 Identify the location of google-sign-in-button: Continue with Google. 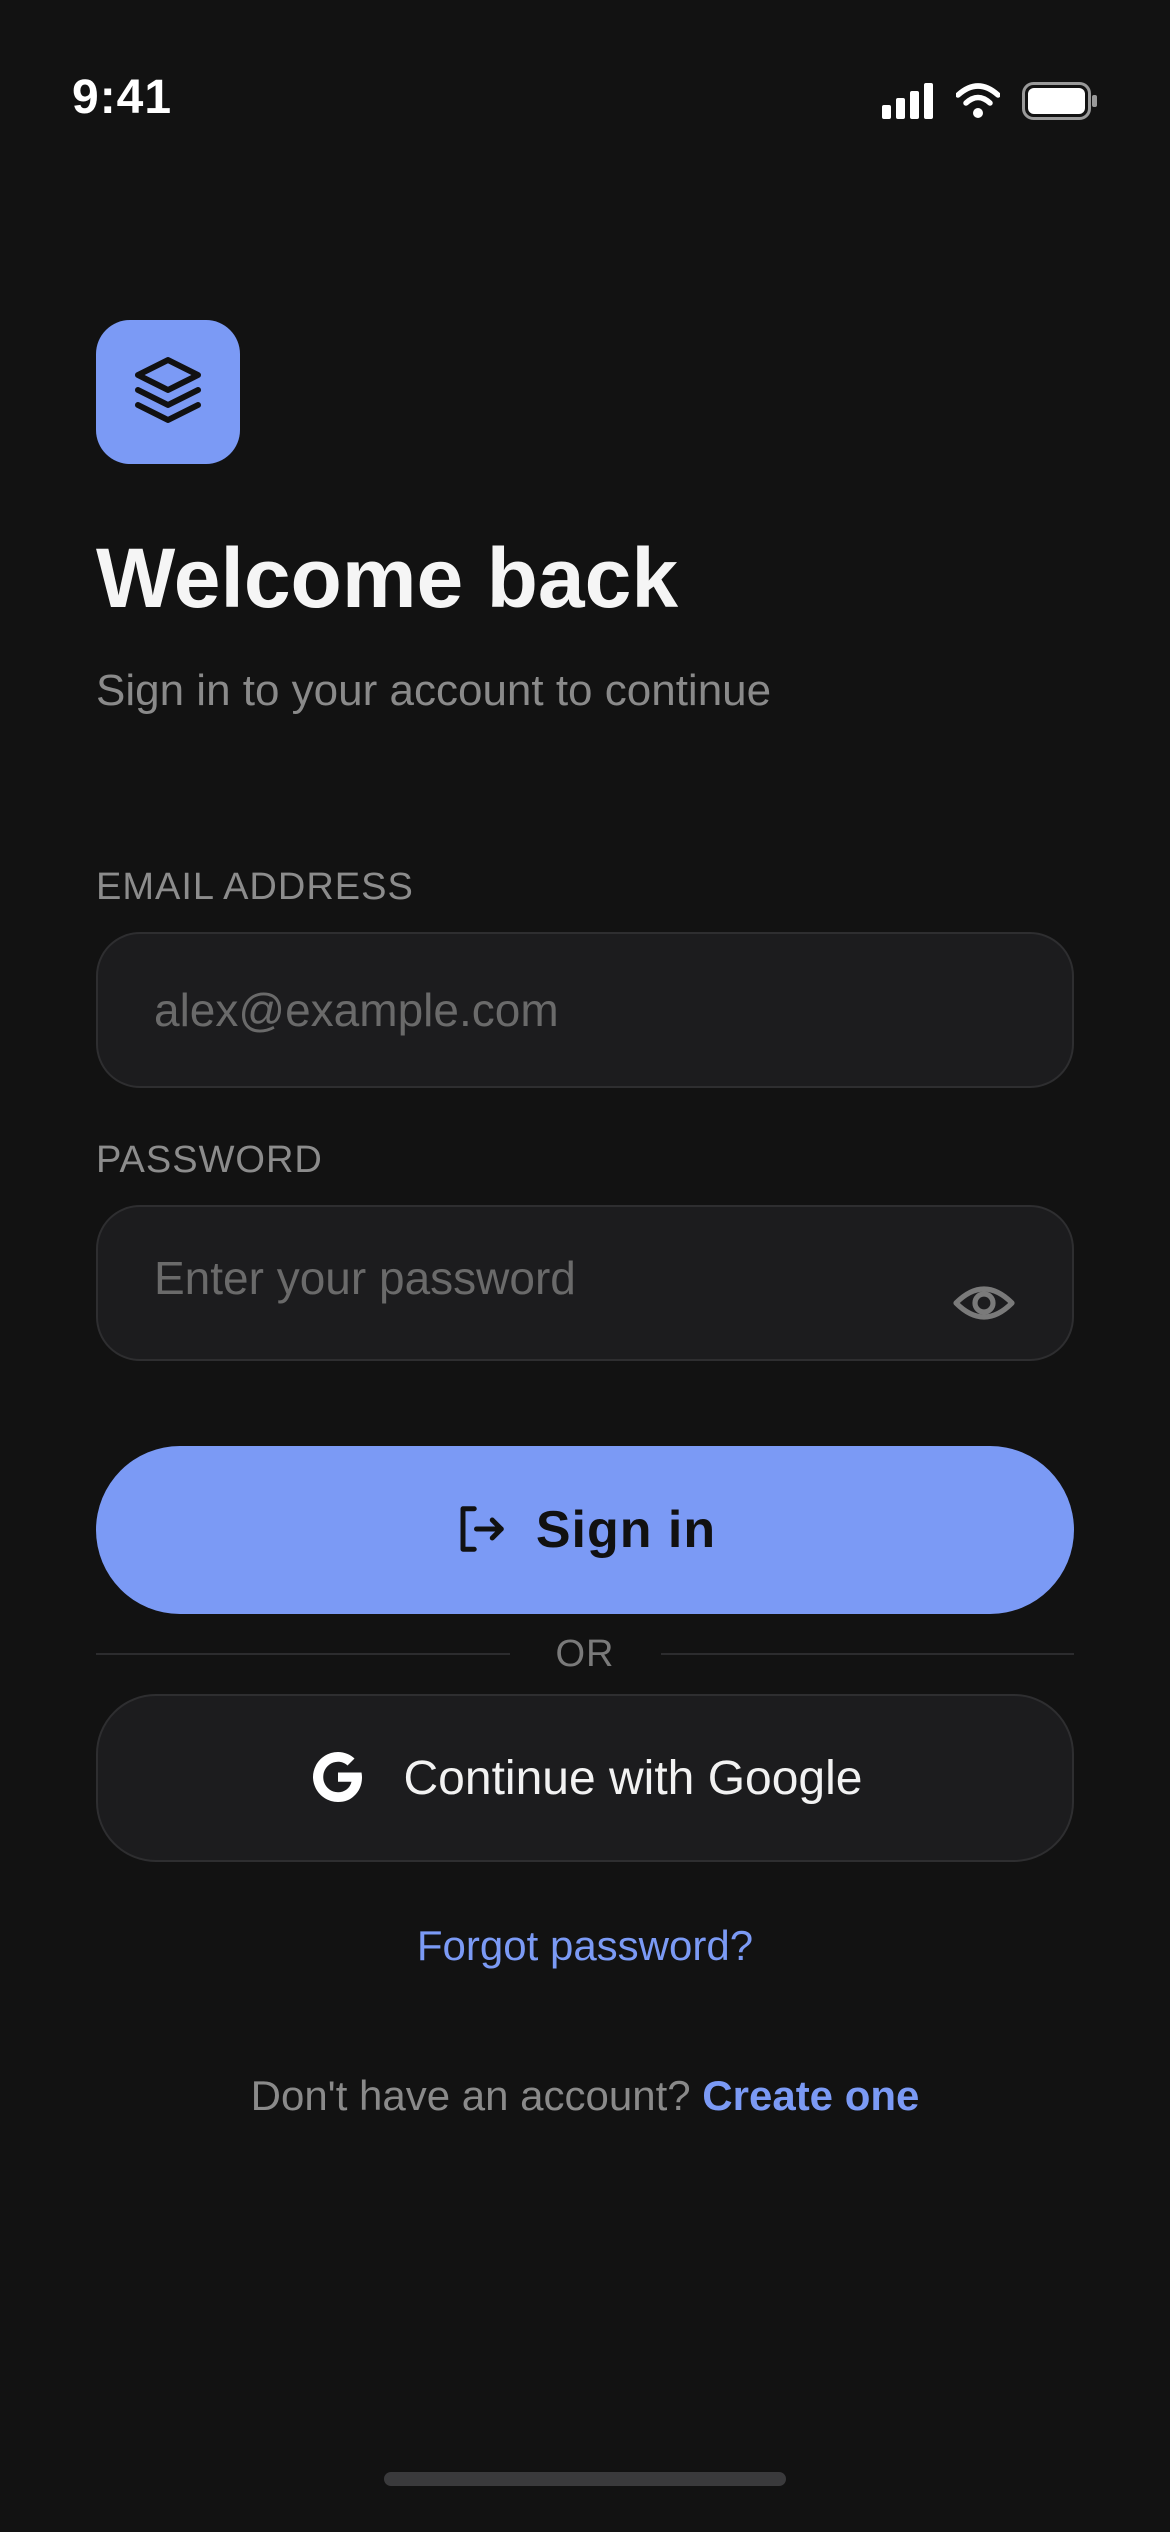
(585, 1778).